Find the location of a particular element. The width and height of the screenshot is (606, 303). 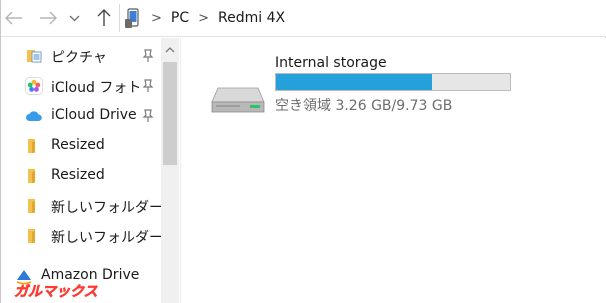

sidebar-item-label: iCloud フォト is located at coordinates (96, 88).